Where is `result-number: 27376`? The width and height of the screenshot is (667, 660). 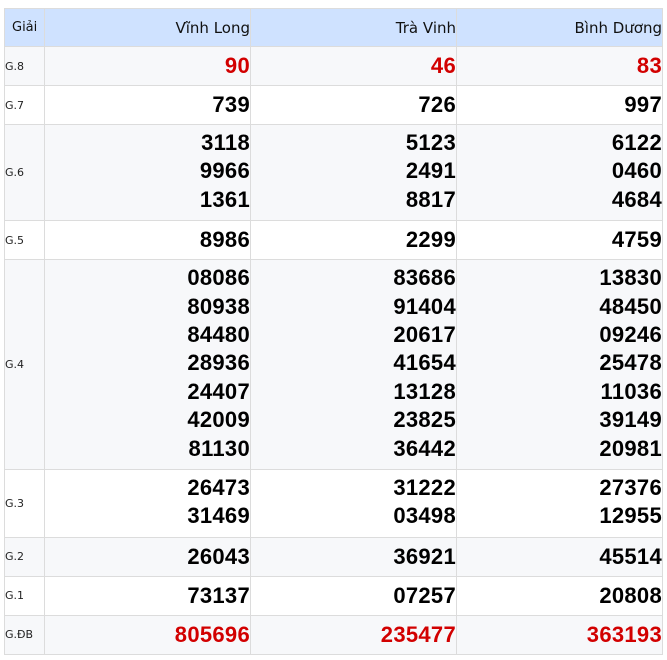 result-number: 27376 is located at coordinates (630, 488).